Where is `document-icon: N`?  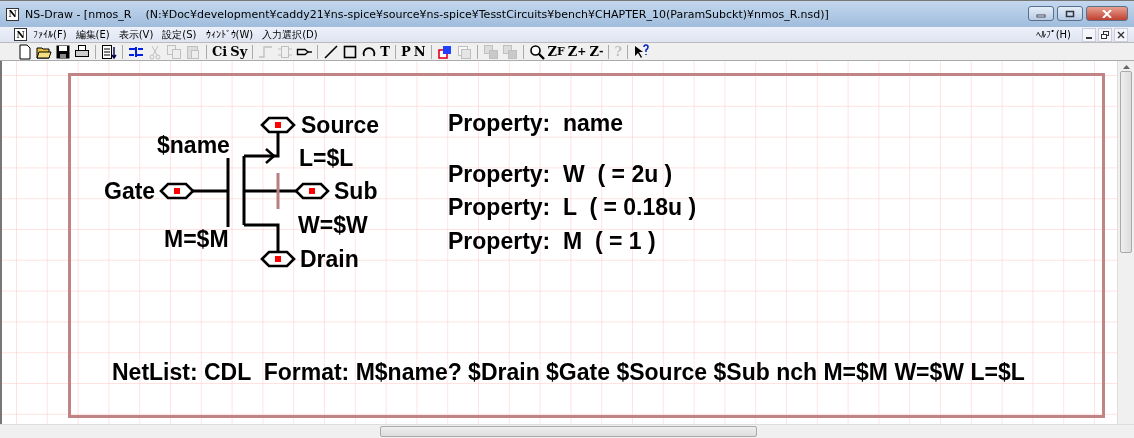 document-icon: N is located at coordinates (20, 34).